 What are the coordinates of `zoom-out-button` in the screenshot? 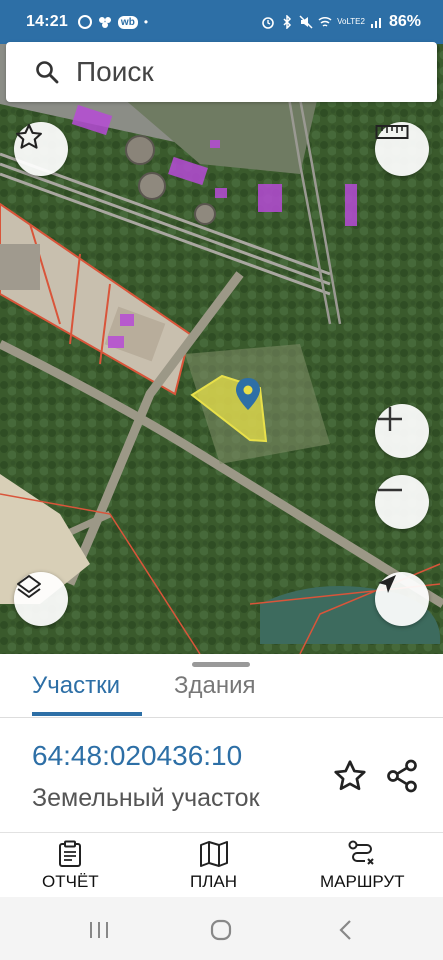 It's located at (402, 502).